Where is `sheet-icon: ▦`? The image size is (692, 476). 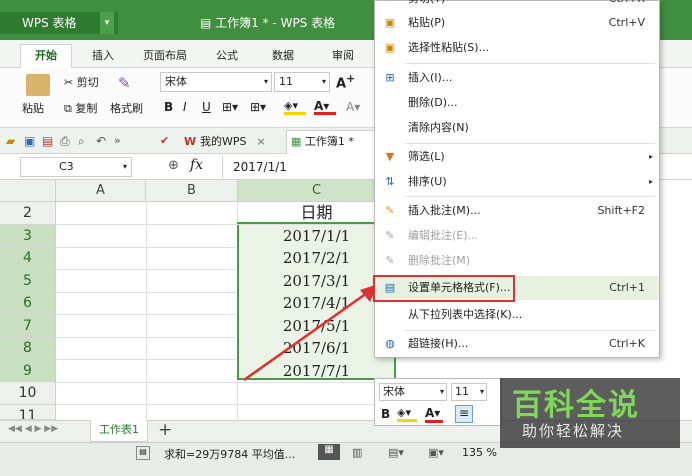 sheet-icon: ▦ is located at coordinates (298, 141).